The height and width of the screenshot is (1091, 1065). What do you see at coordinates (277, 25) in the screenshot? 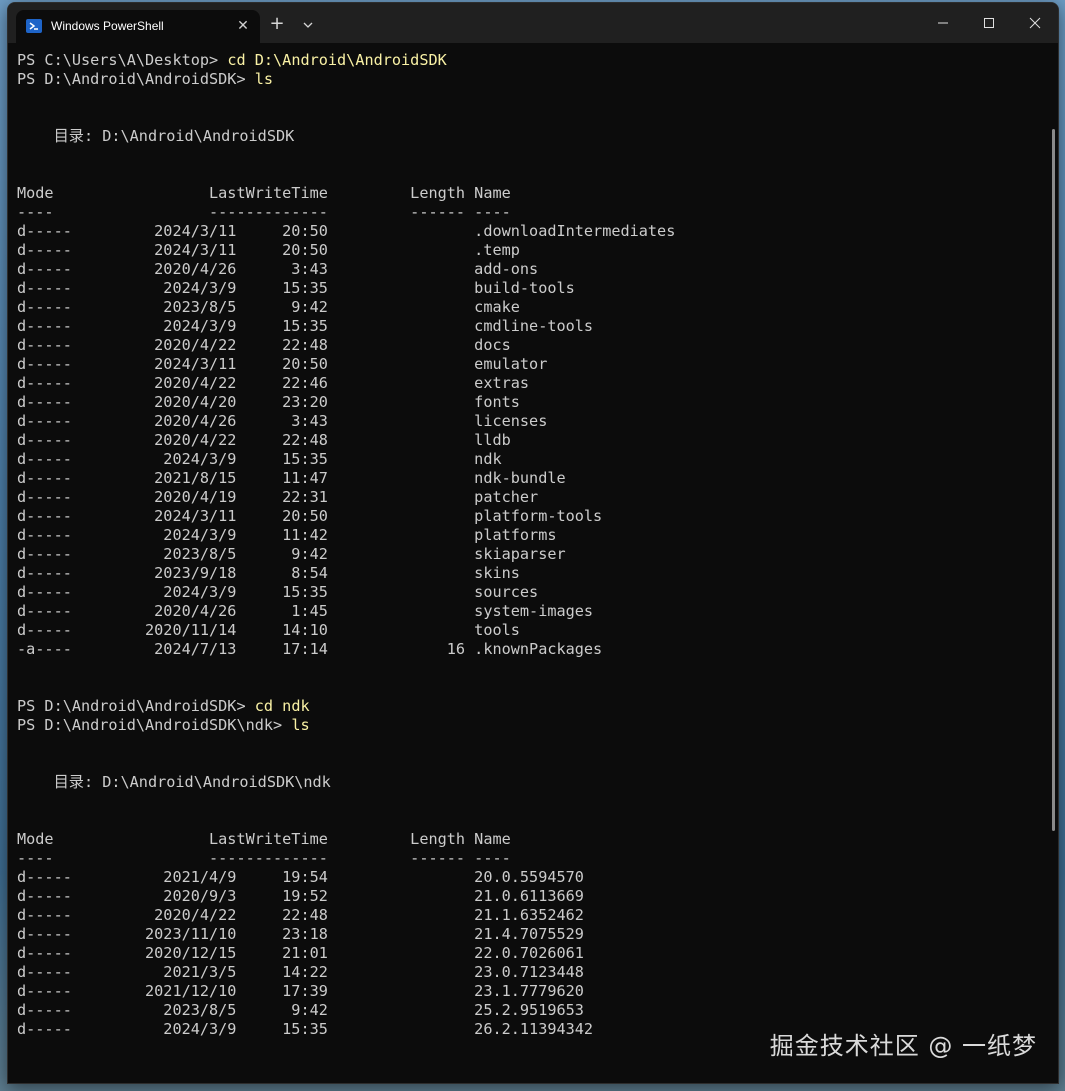
I see `new-tab-button: +` at bounding box center [277, 25].